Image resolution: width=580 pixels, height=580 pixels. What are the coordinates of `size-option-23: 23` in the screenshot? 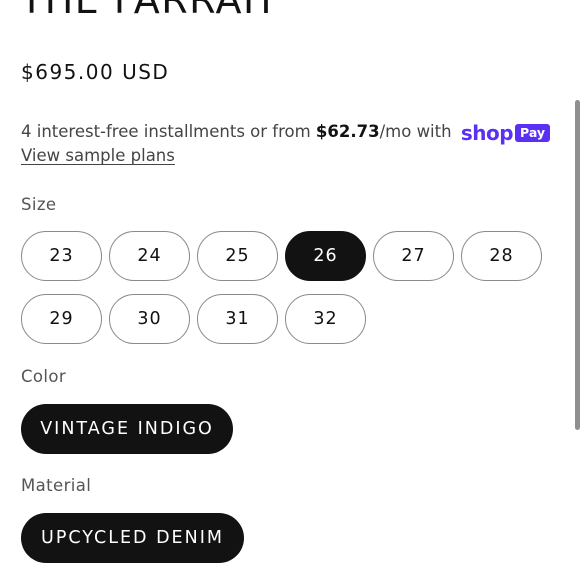 It's located at (61, 256).